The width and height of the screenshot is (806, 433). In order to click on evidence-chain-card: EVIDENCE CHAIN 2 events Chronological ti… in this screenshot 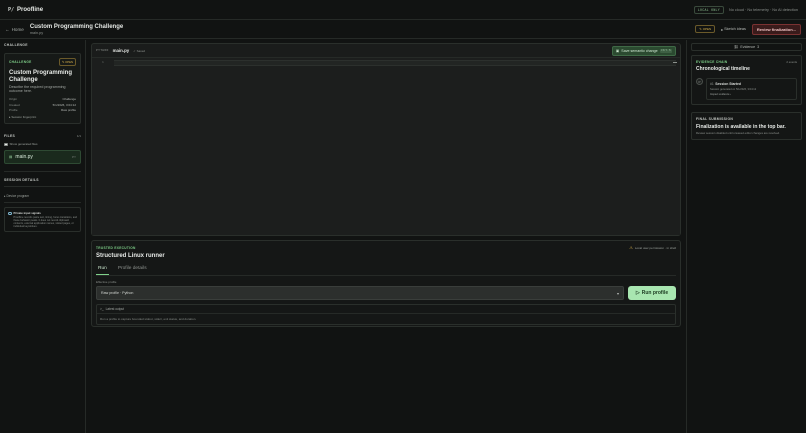, I will do `click(746, 80)`.